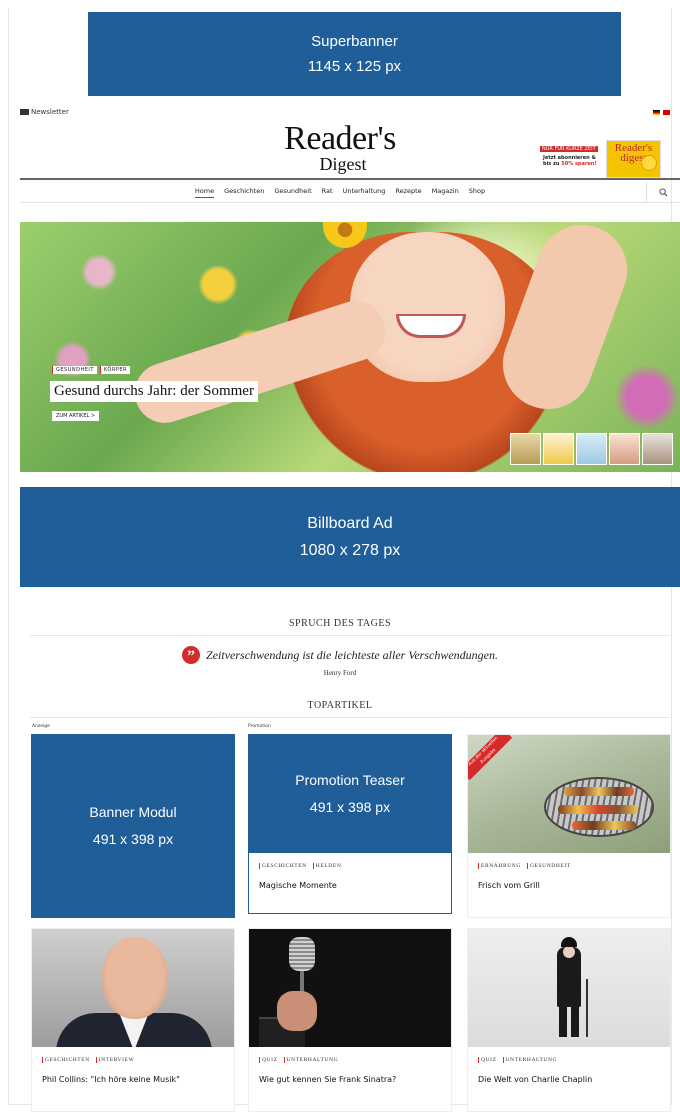  I want to click on promotion-teaser-size: 491 x 398 px, so click(350, 807).